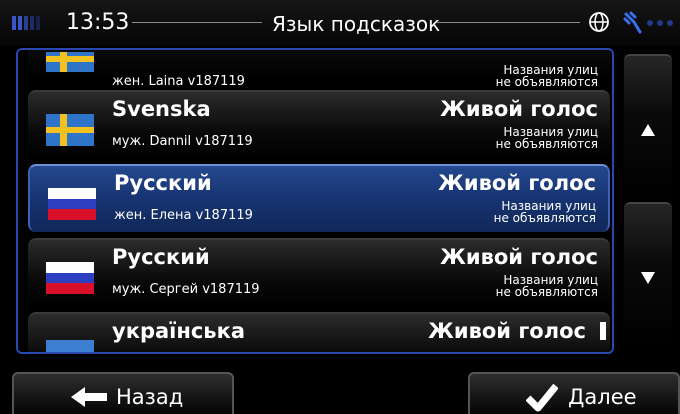  What do you see at coordinates (98, 22) in the screenshot?
I see `clock: 13:53` at bounding box center [98, 22].